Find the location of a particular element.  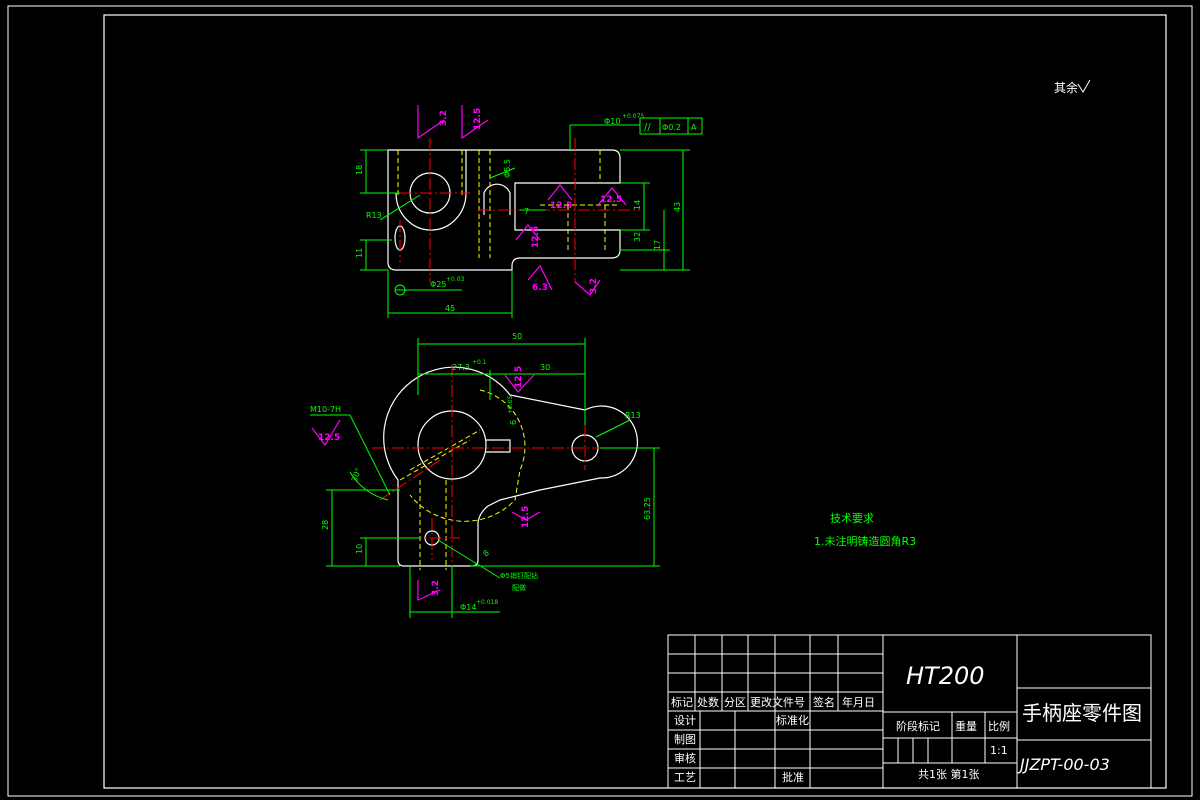

top-dim-r13: R13 is located at coordinates (374, 215).